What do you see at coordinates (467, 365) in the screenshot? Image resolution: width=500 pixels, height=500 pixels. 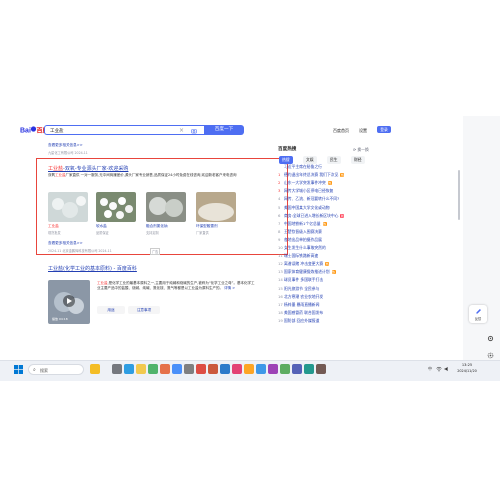 I see `clock-time: 13:25` at bounding box center [467, 365].